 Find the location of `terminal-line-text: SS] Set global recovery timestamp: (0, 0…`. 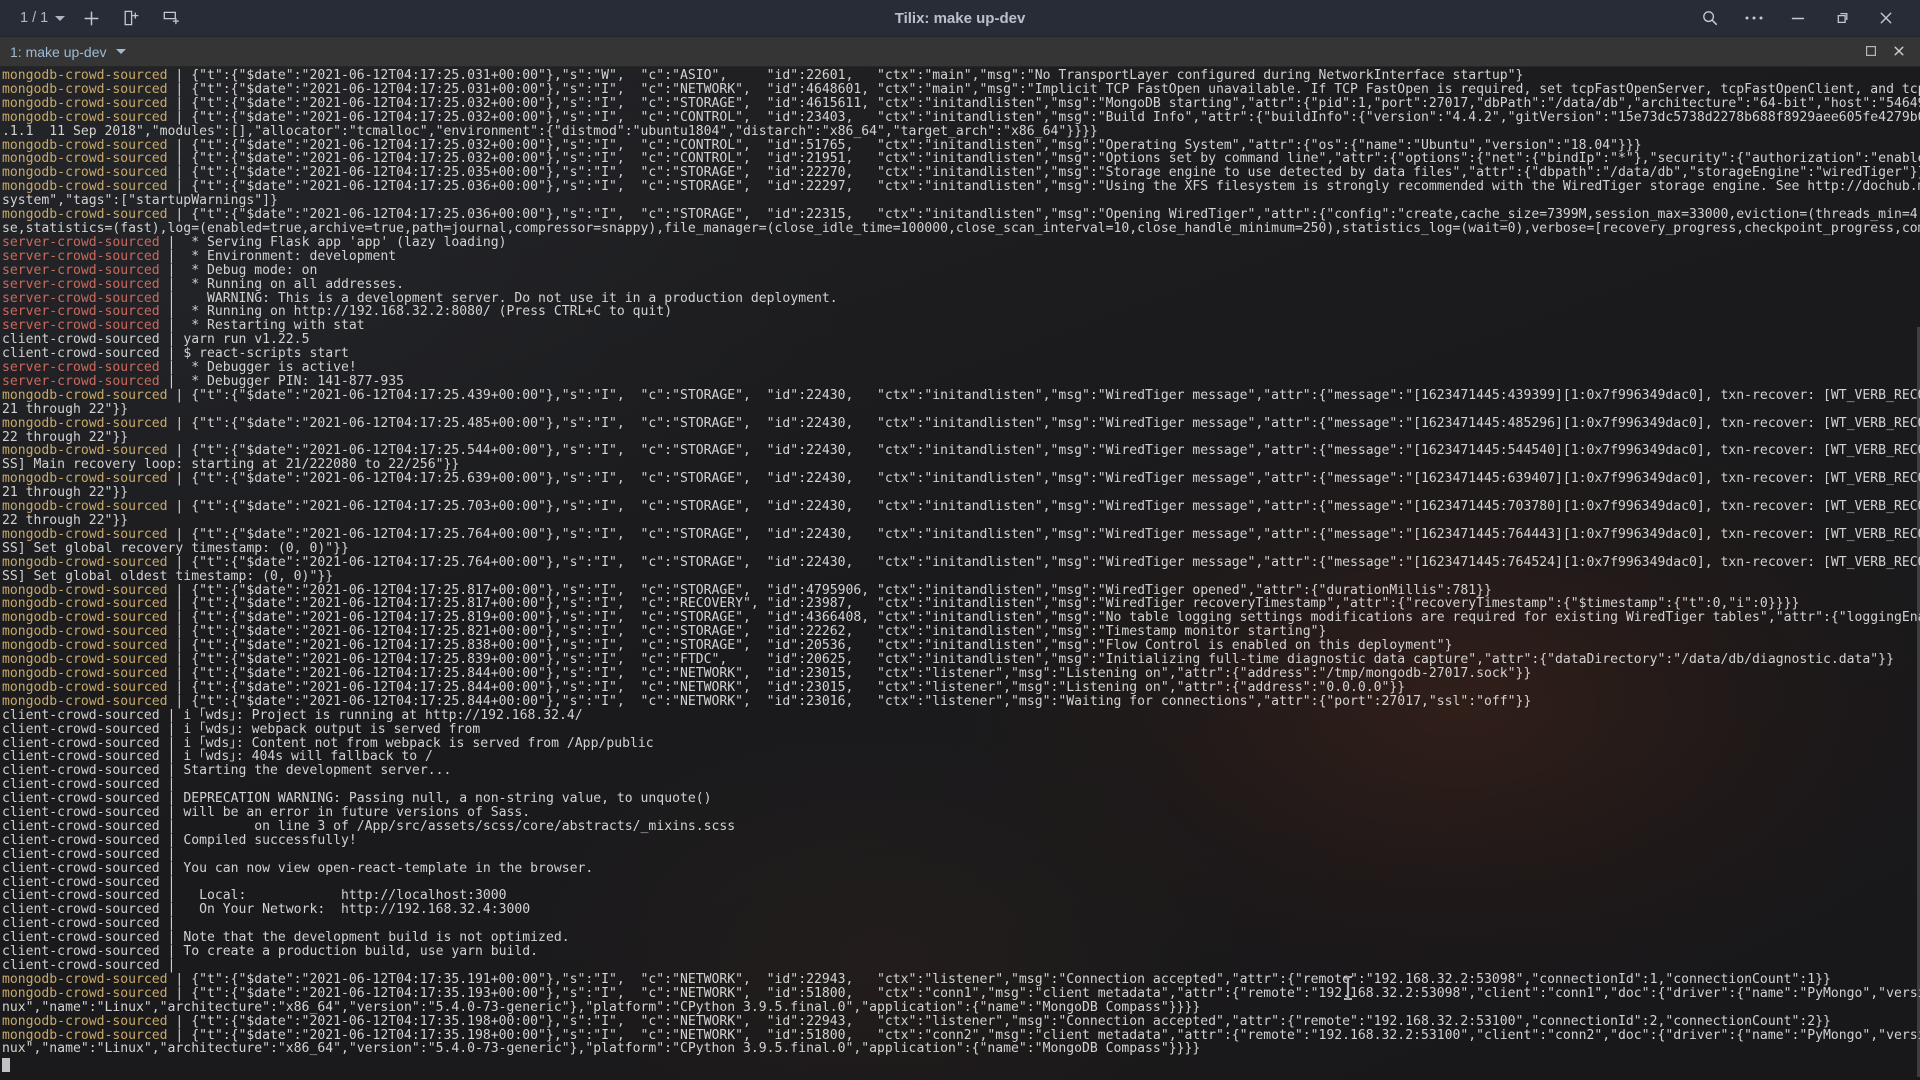

terminal-line-text: SS] Set global recovery timestamp: (0, 0… is located at coordinates (175, 548).